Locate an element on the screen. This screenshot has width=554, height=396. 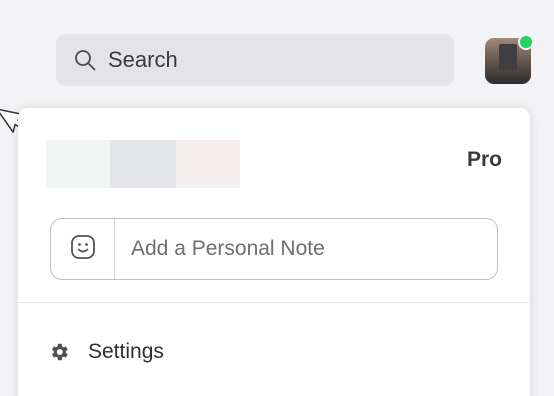
online-status-indicator is located at coordinates (526, 42).